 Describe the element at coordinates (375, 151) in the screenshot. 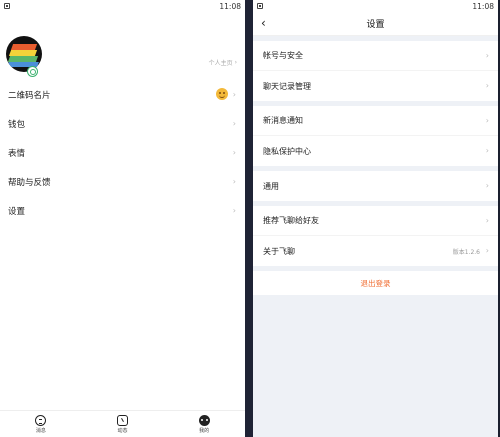

I see `settings-item-privacy: 隐私保护中心 ›` at that location.